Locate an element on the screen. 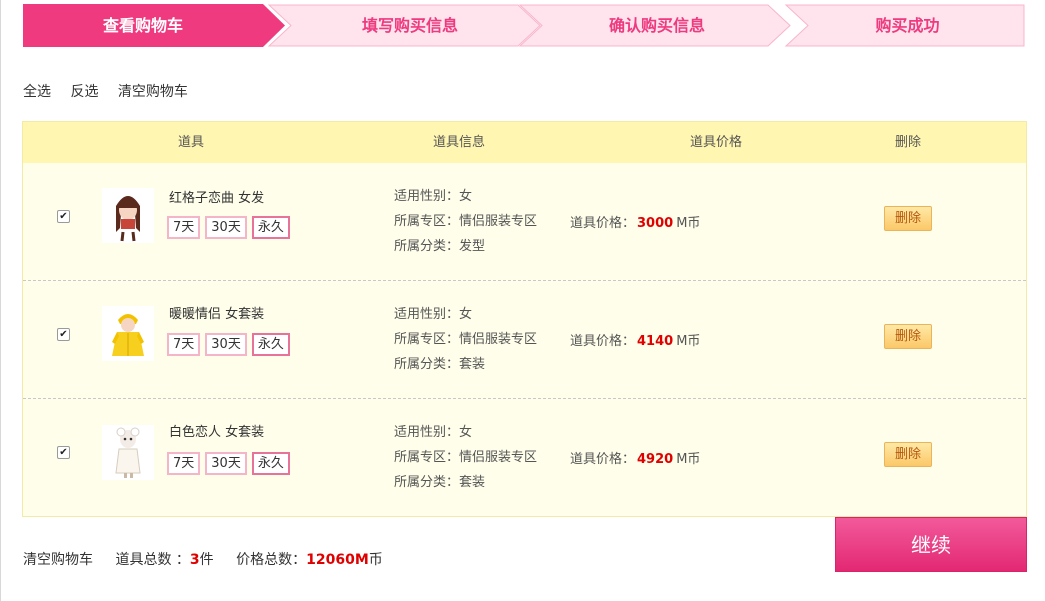  white-suit-icon is located at coordinates (128, 452).